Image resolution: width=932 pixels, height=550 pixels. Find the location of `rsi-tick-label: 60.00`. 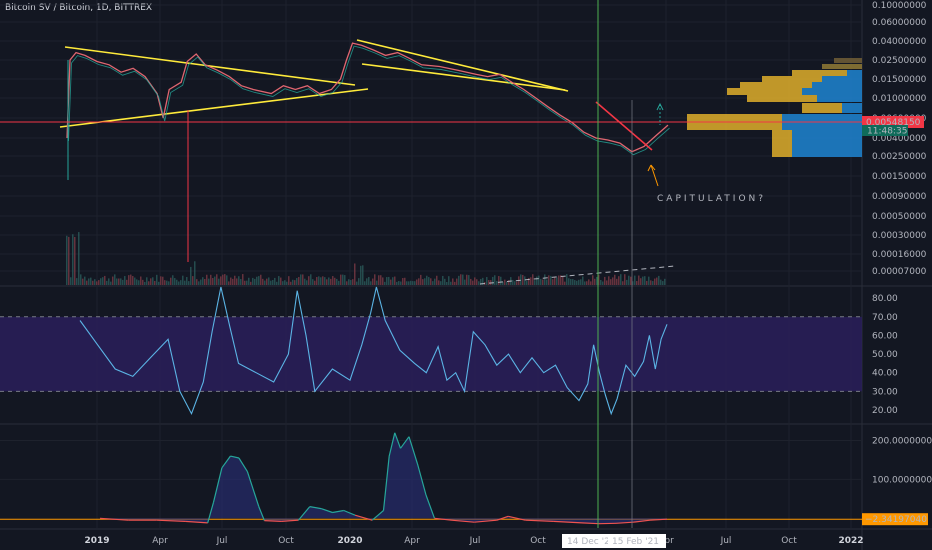

rsi-tick-label: 60.00 is located at coordinates (885, 336).